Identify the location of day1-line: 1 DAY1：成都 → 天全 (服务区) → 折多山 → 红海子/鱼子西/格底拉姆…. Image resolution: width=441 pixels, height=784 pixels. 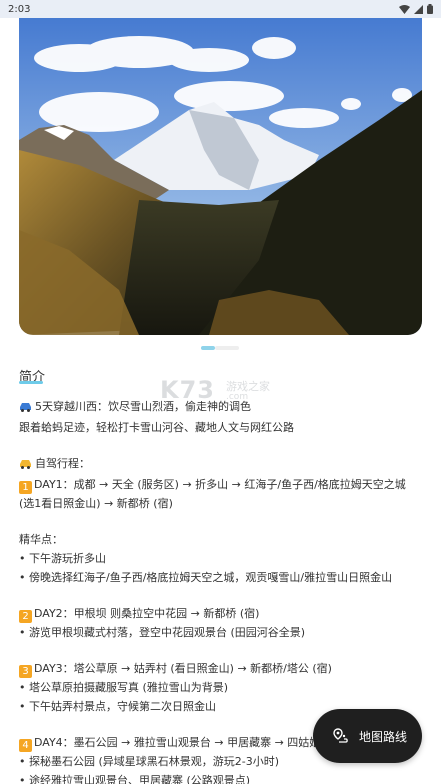
(221, 494).